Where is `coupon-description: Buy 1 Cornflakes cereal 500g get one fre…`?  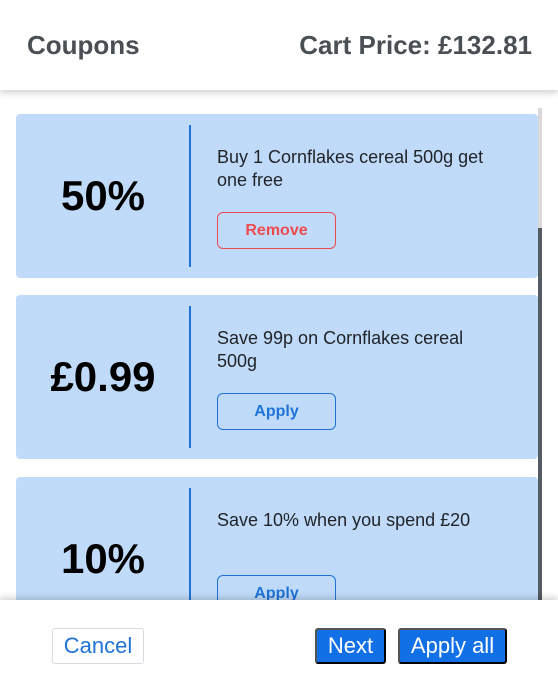
coupon-description: Buy 1 Cornflakes cereal 500g get one fre… is located at coordinates (350, 168).